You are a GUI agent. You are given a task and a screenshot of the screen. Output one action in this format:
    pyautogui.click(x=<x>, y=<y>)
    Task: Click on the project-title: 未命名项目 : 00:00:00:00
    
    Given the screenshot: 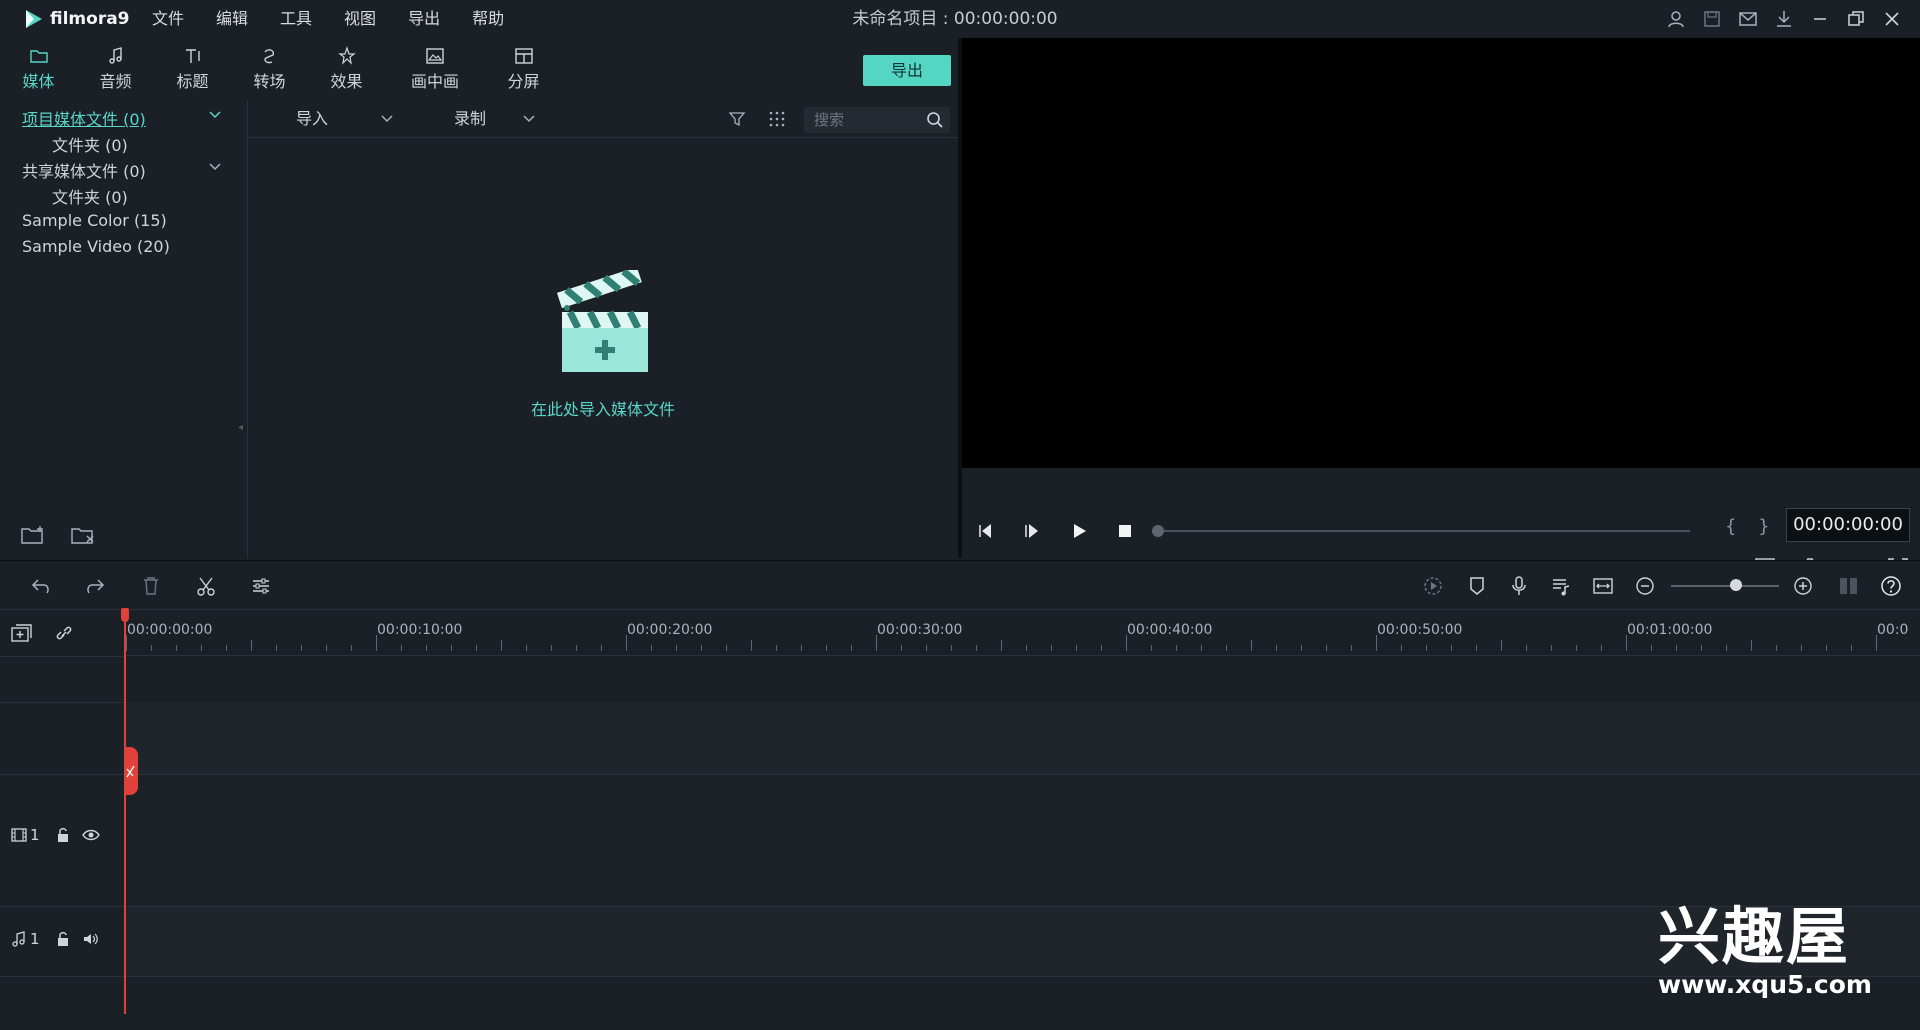 What is the action you would take?
    pyautogui.click(x=955, y=19)
    